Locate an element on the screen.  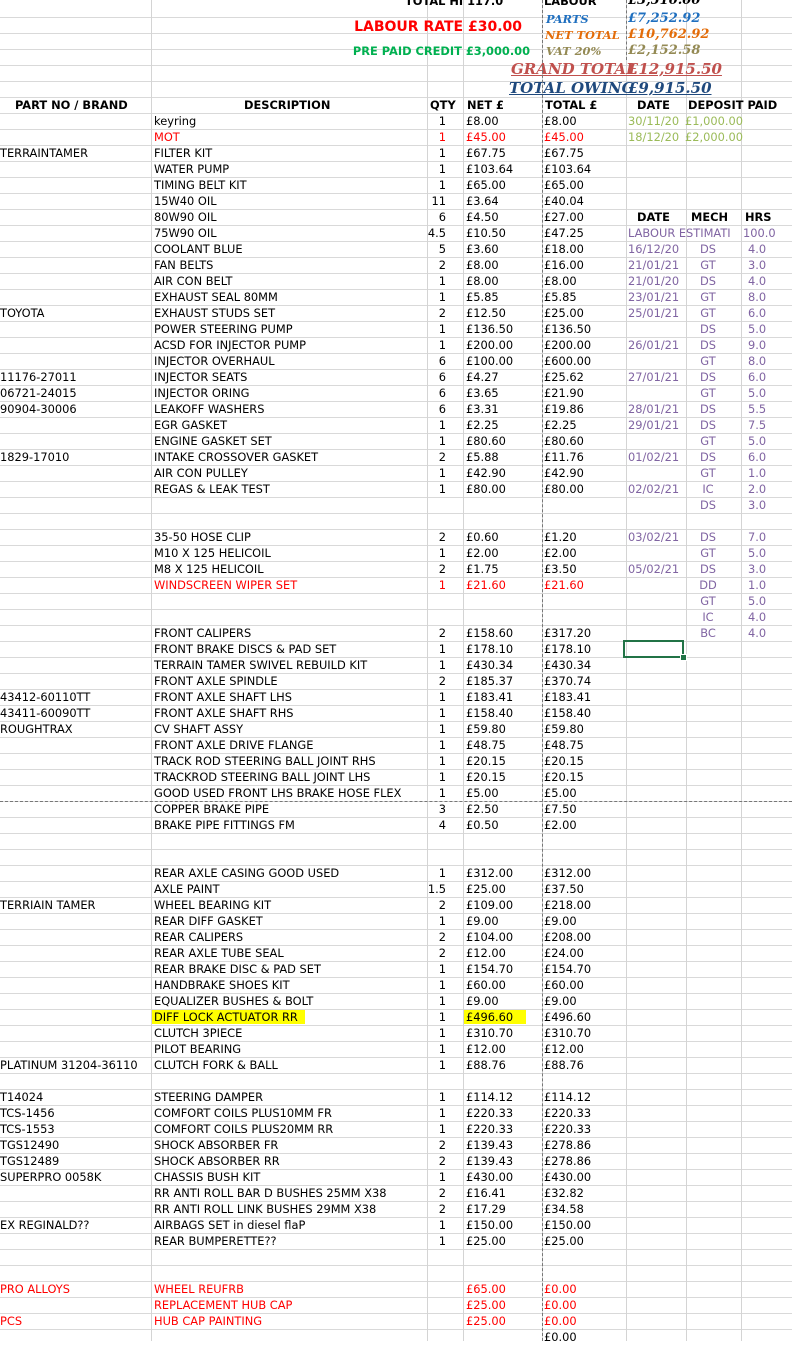
total-price-cell: £45.00 is located at coordinates (564, 137).